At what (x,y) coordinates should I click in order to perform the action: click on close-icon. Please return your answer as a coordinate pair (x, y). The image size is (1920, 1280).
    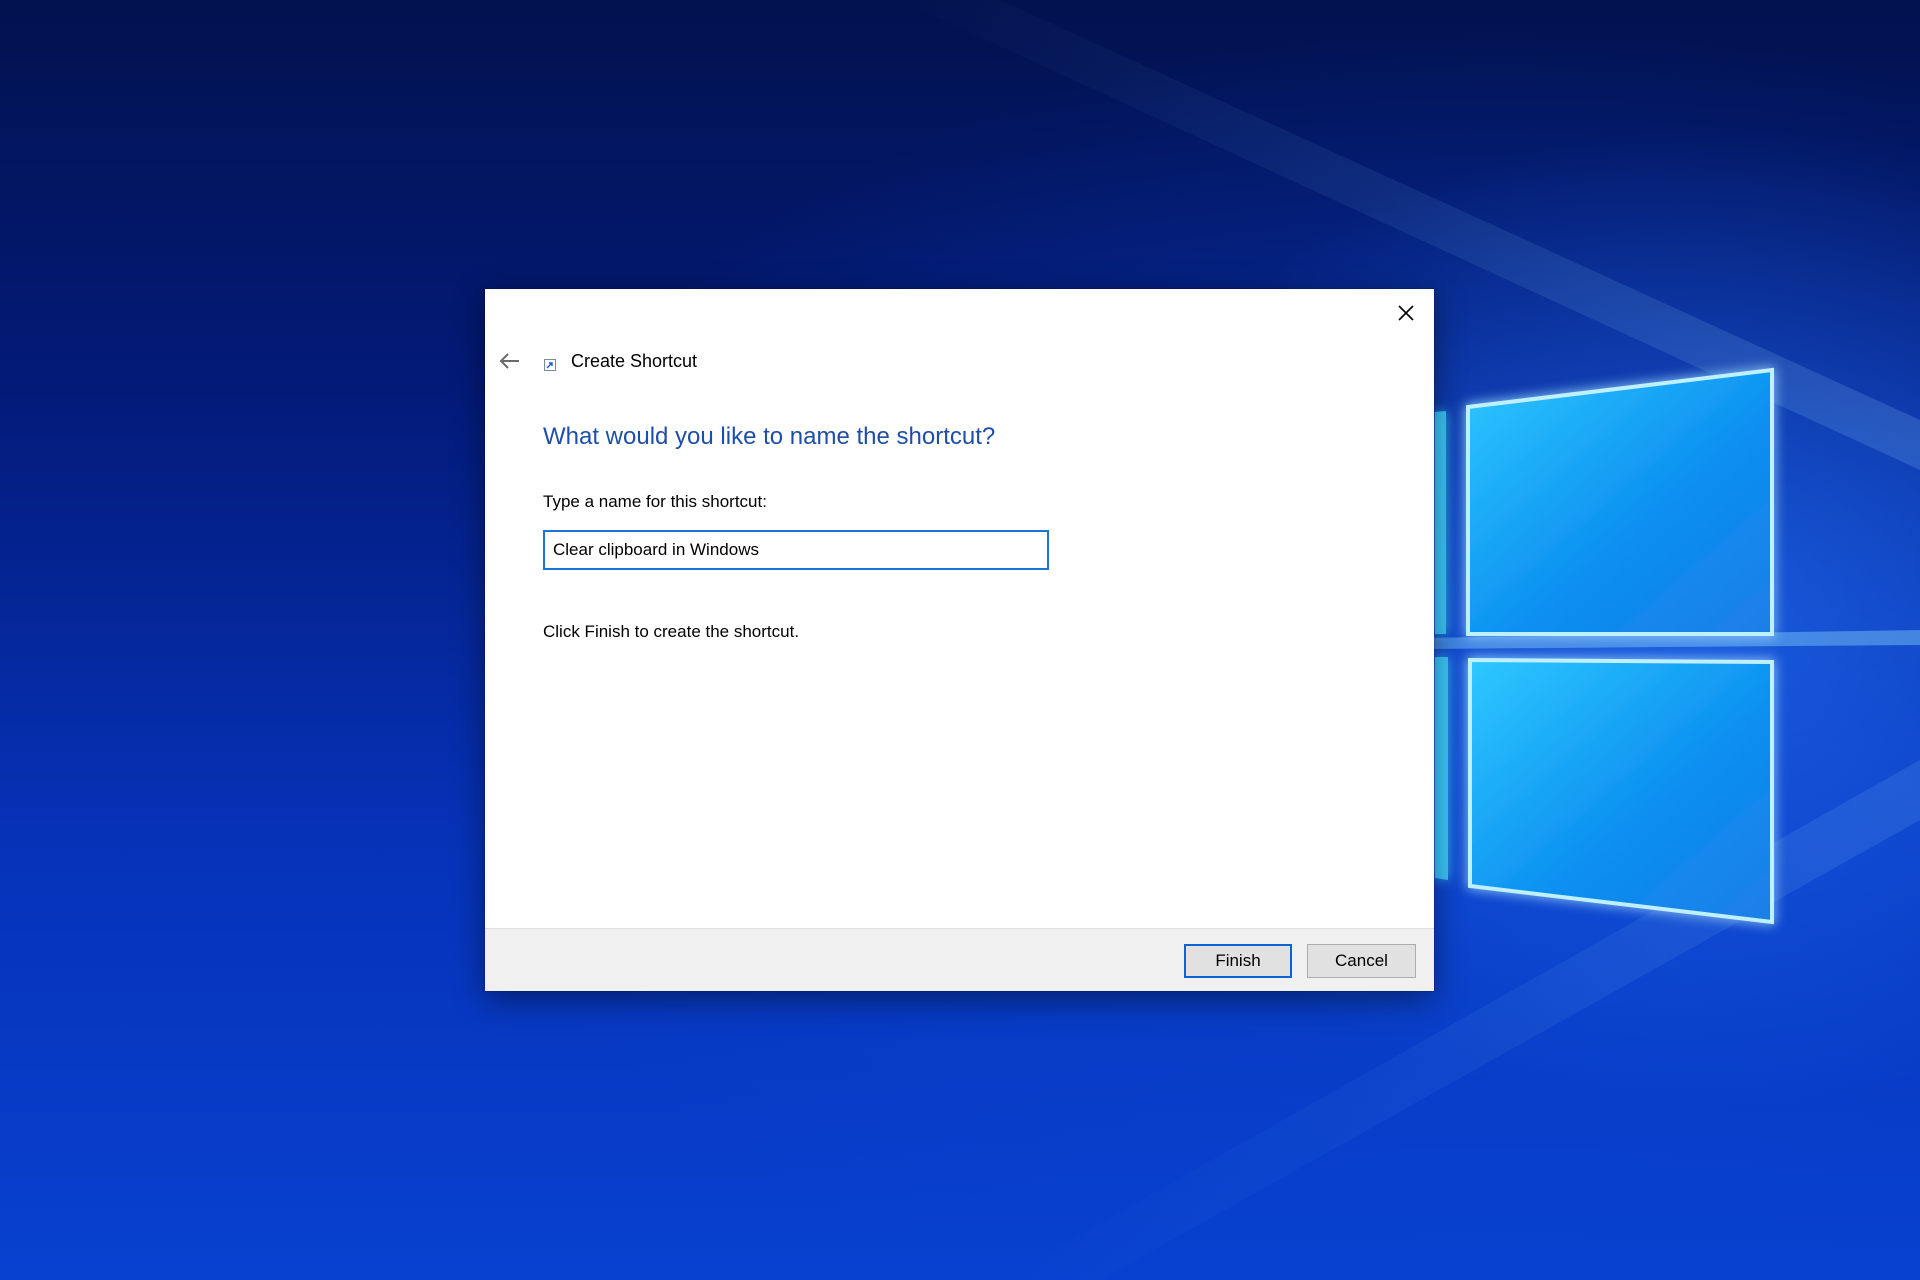
    Looking at the image, I should click on (1406, 313).